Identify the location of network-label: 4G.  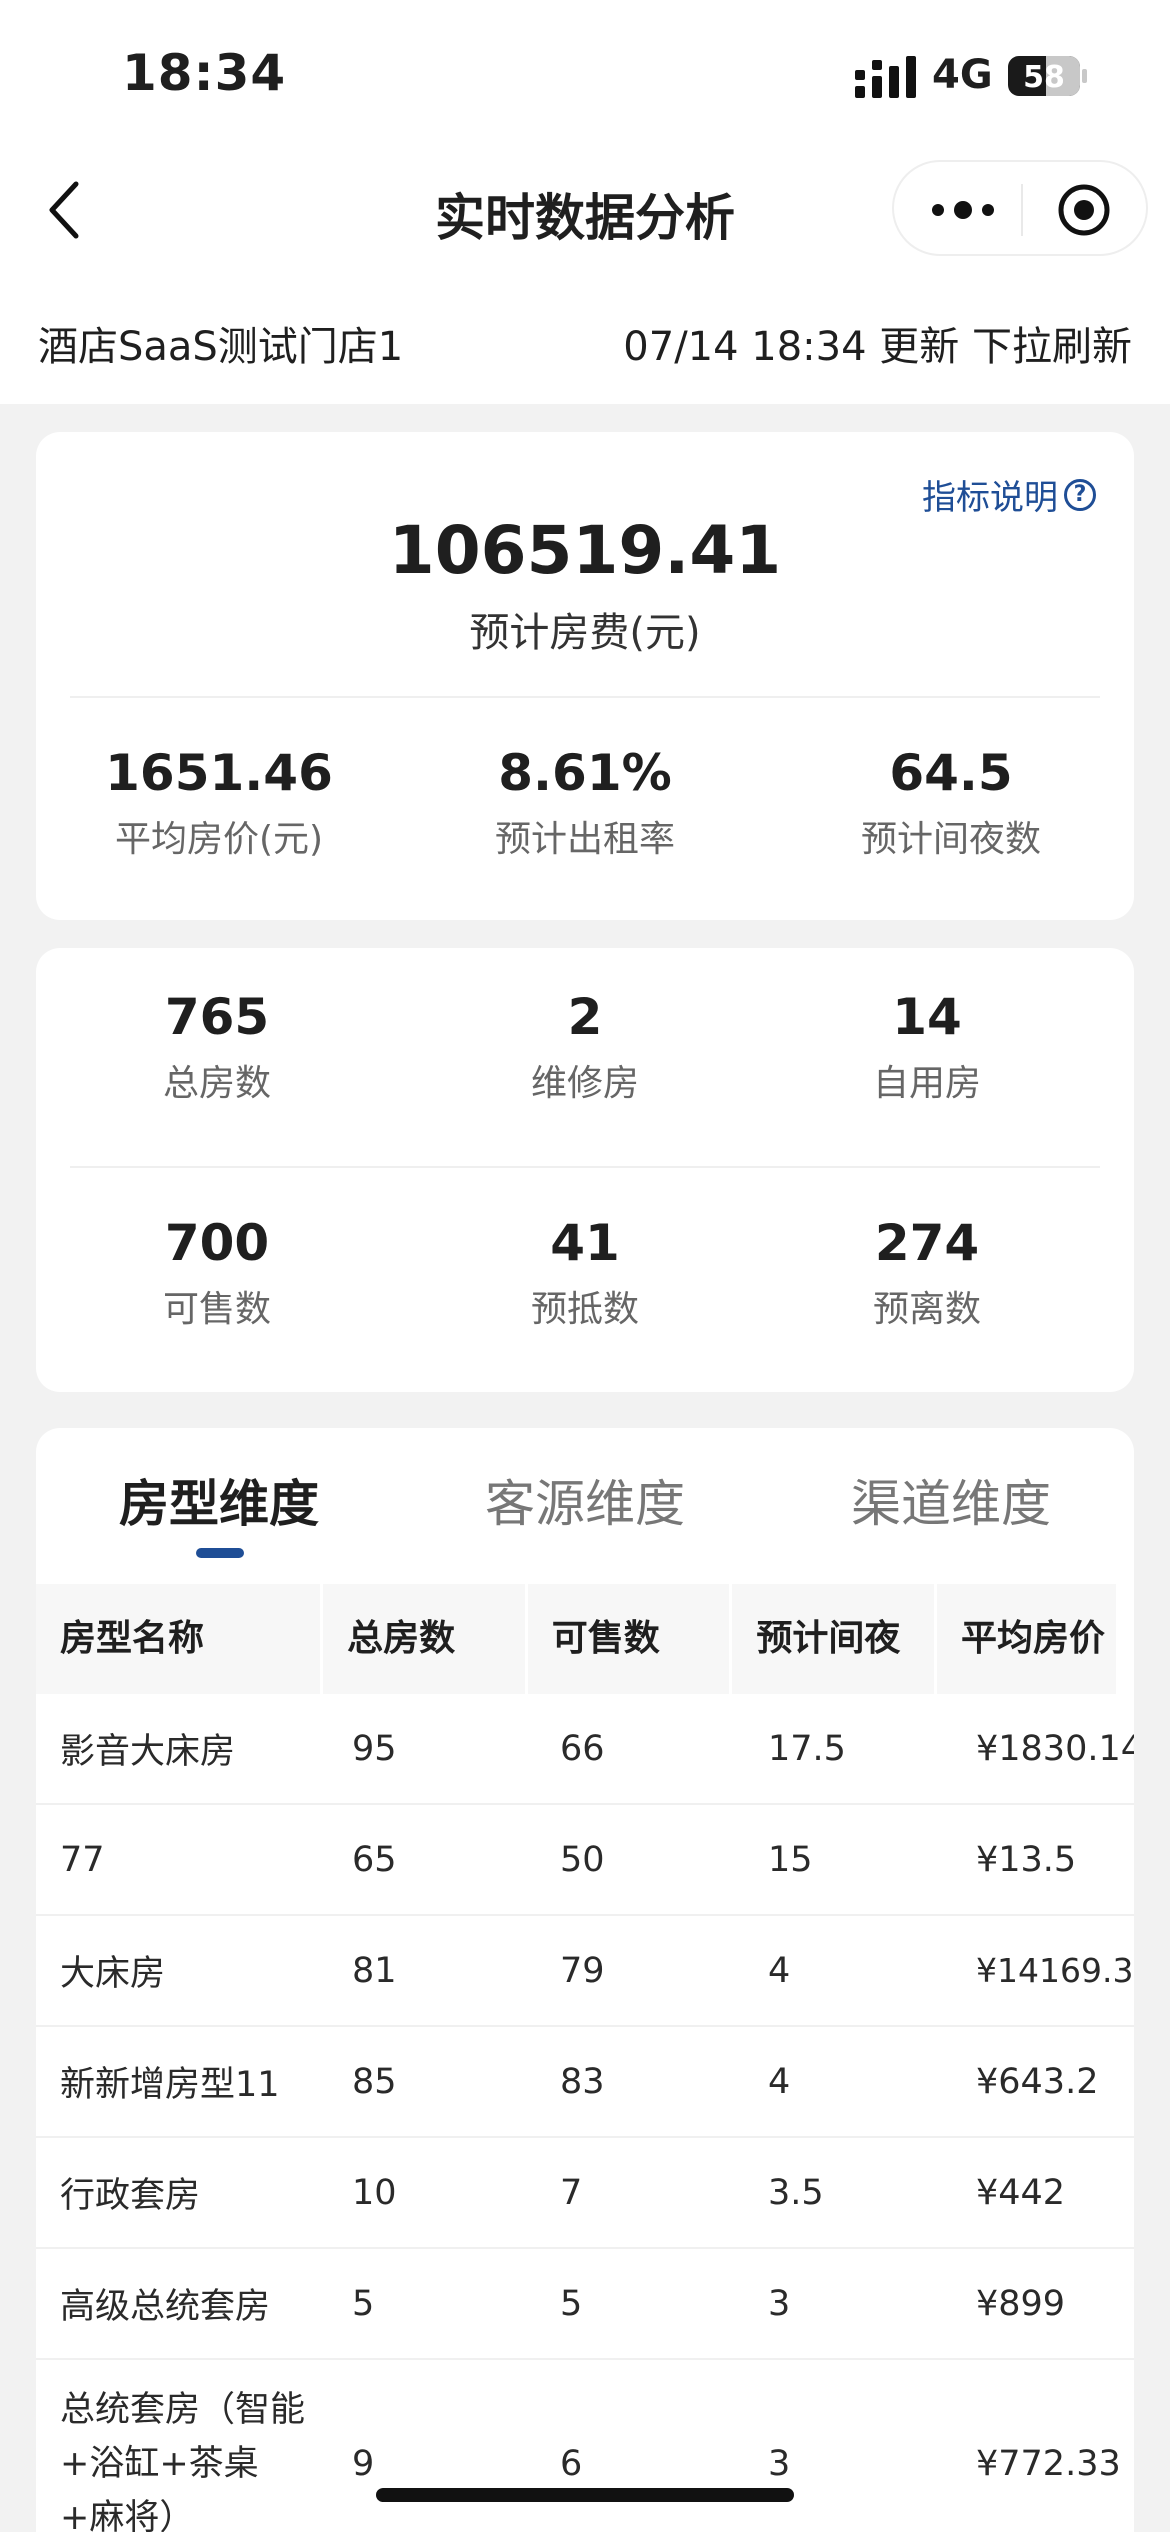
(962, 75).